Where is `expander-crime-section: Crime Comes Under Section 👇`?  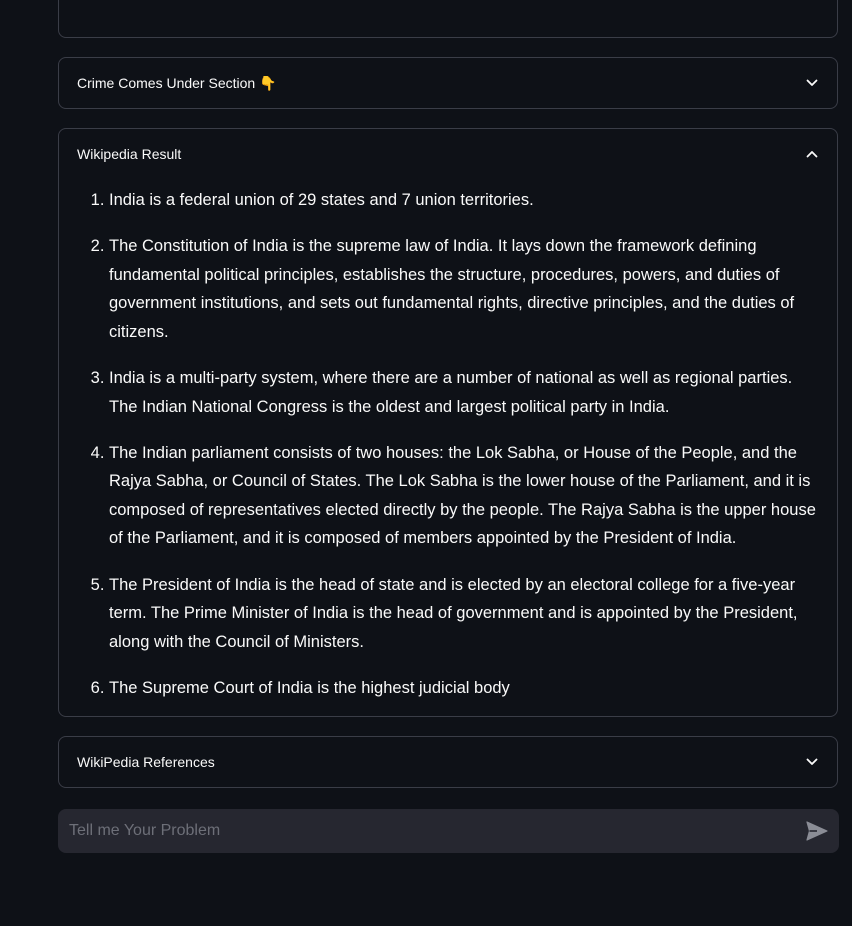 expander-crime-section: Crime Comes Under Section 👇 is located at coordinates (448, 83).